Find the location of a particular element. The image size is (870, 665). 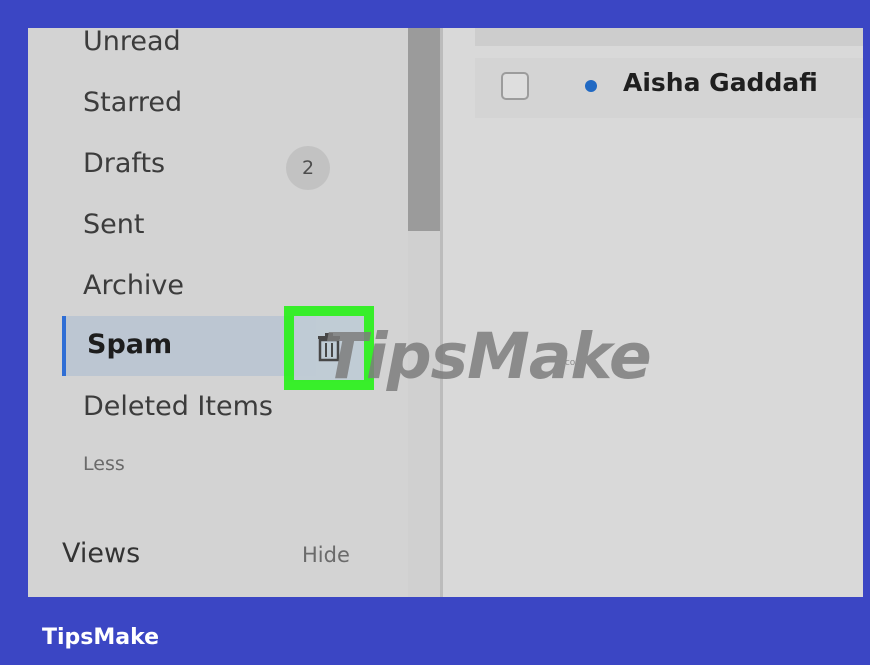

folder-drafts: Drafts is located at coordinates (124, 164).